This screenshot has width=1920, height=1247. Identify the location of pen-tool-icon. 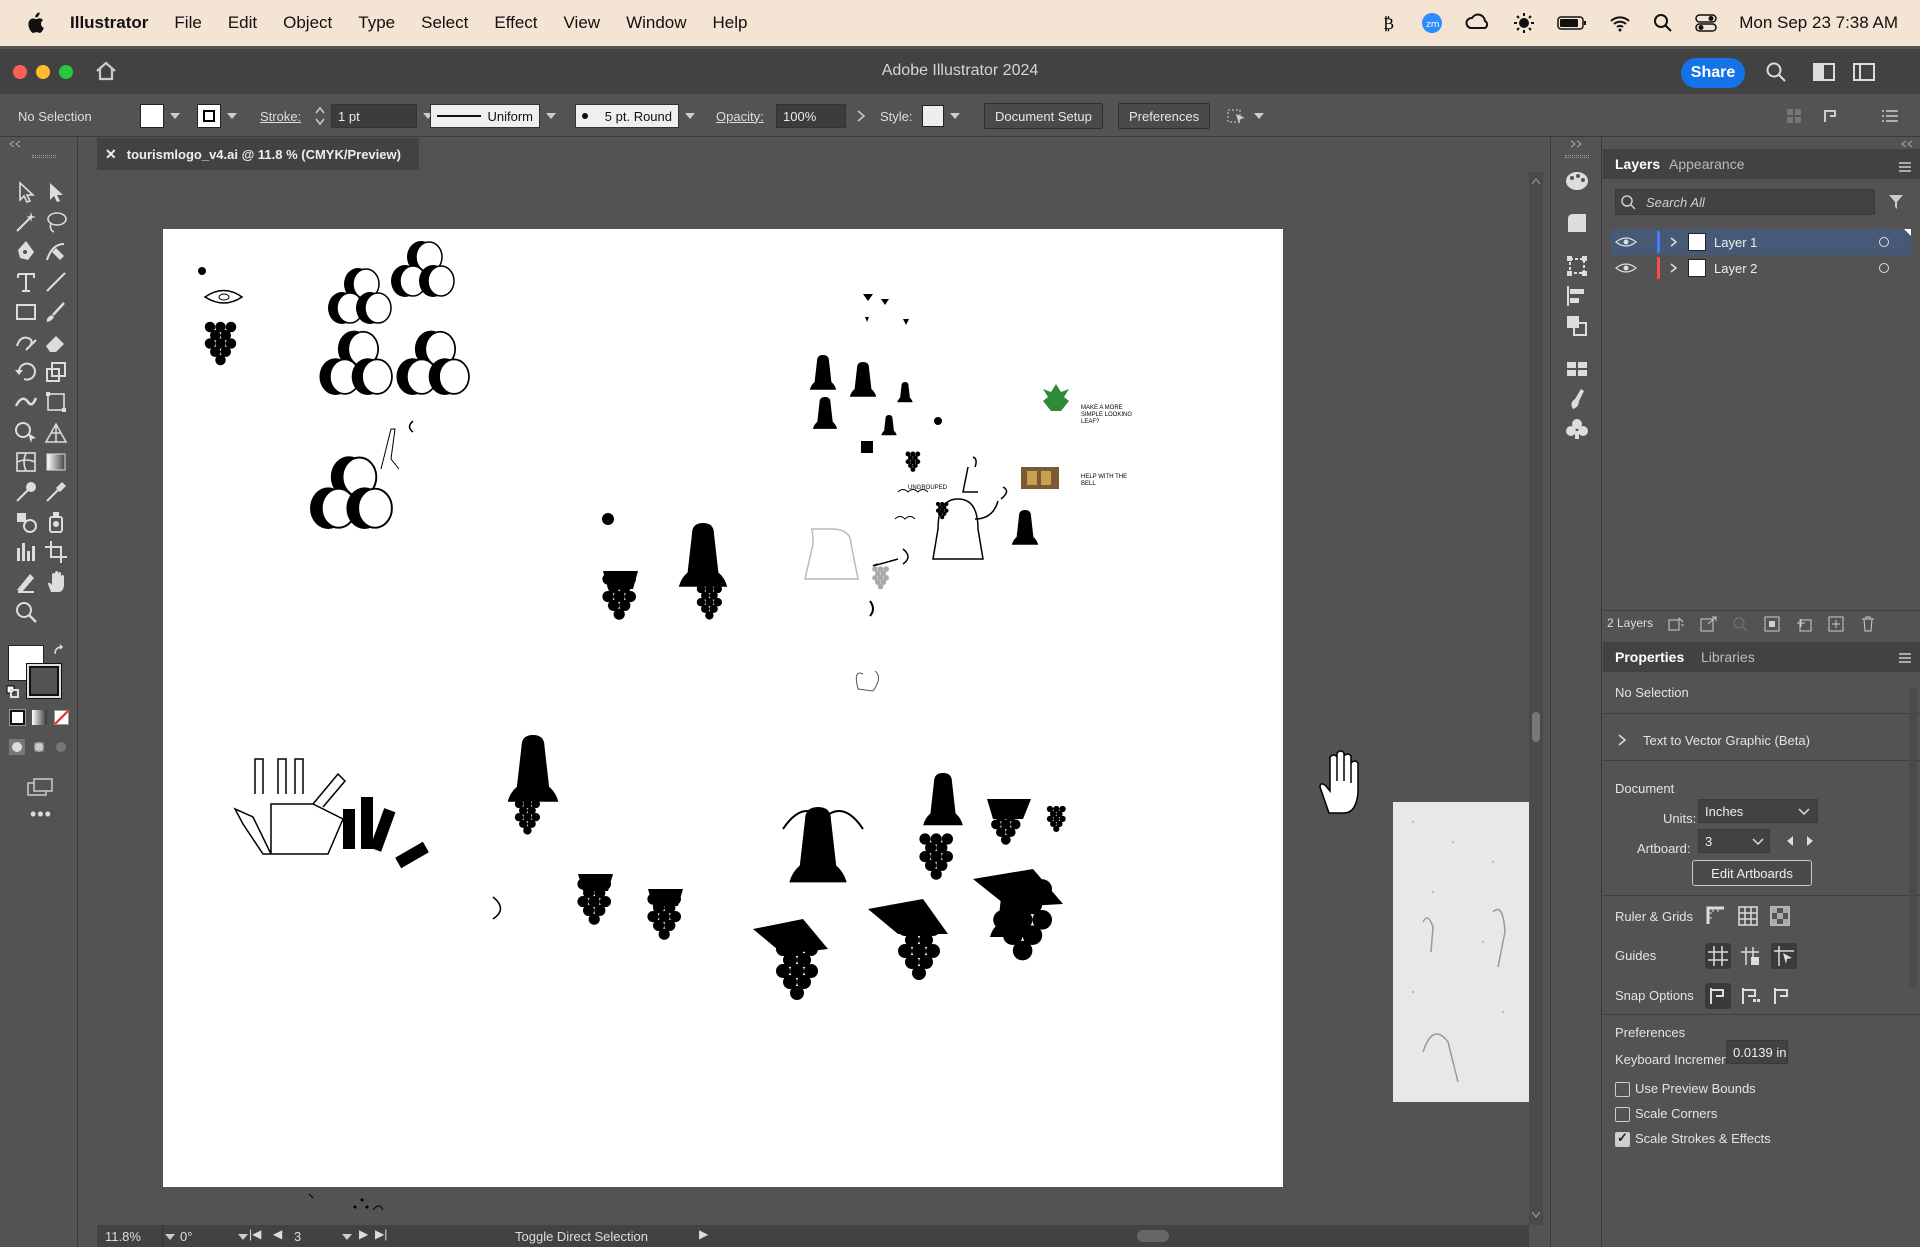
(26, 252).